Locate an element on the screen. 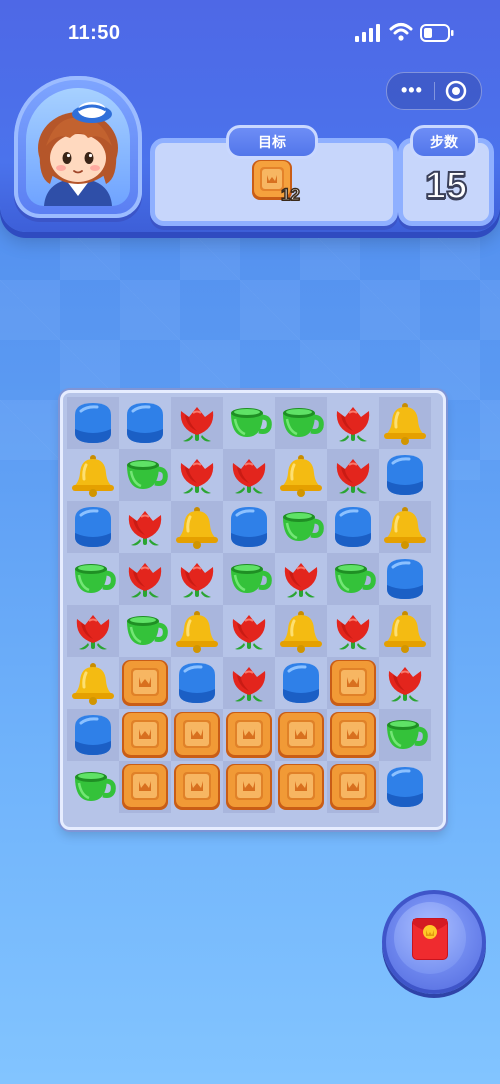 The image size is (500, 1084). close-target-icon is located at coordinates (456, 91).